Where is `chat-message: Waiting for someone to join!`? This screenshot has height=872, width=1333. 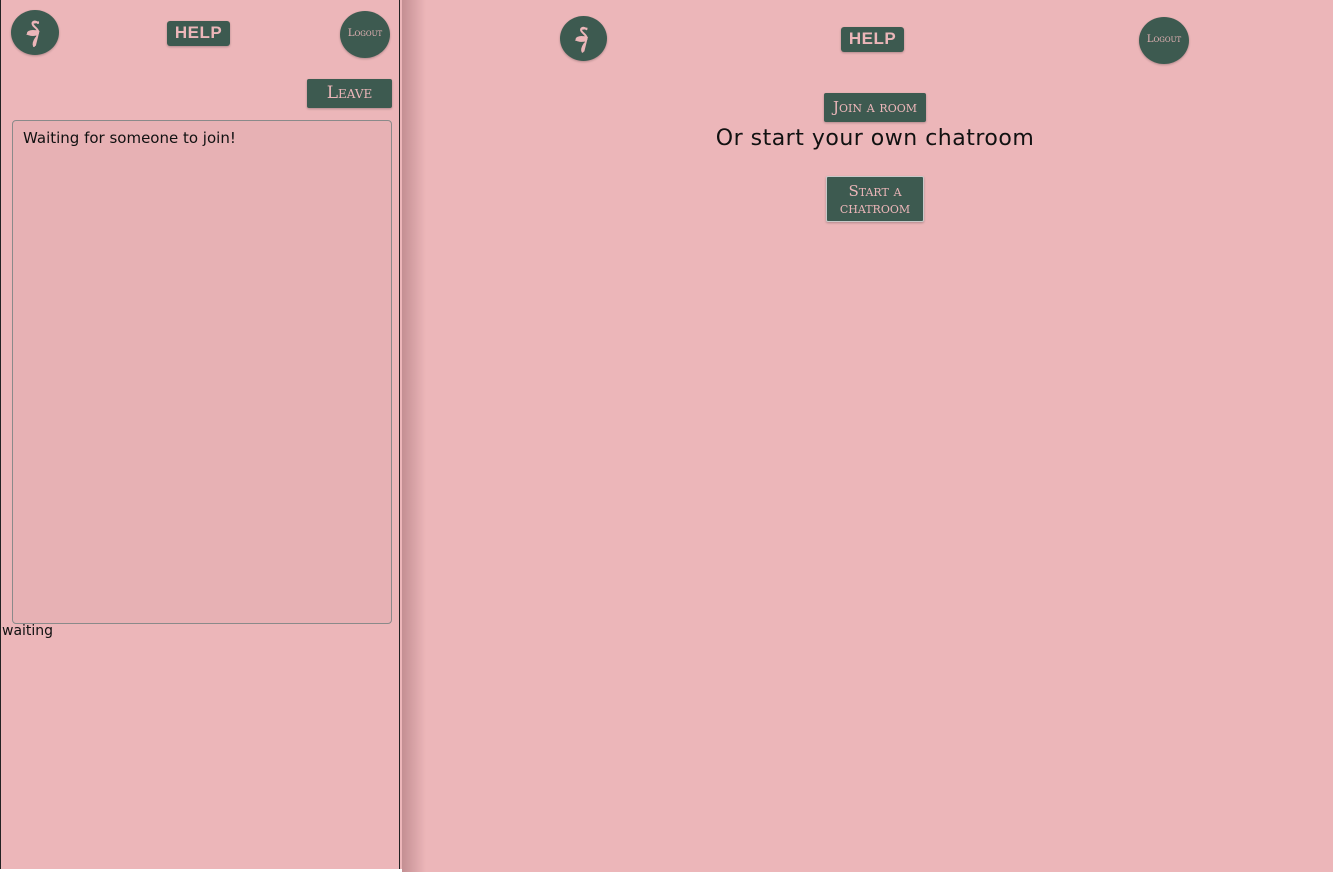
chat-message: Waiting for someone to join! is located at coordinates (129, 138).